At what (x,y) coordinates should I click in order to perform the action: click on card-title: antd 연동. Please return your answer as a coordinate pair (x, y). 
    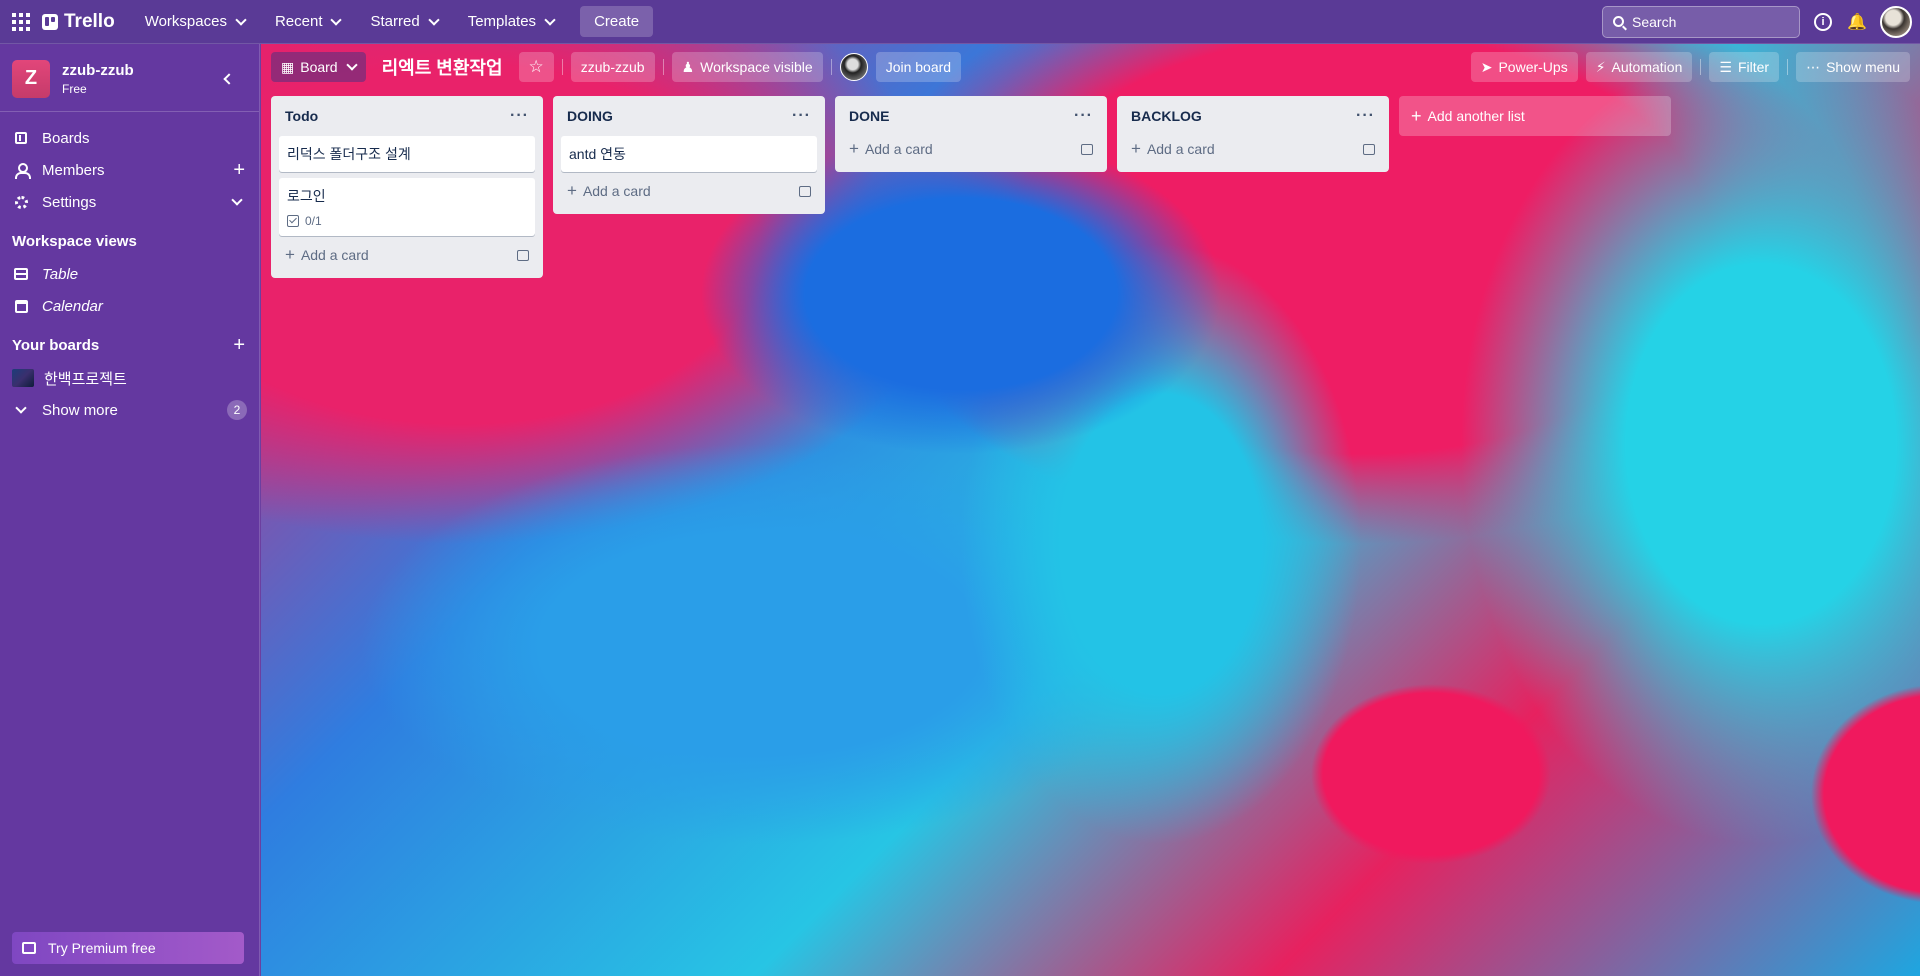
    Looking at the image, I should click on (597, 154).